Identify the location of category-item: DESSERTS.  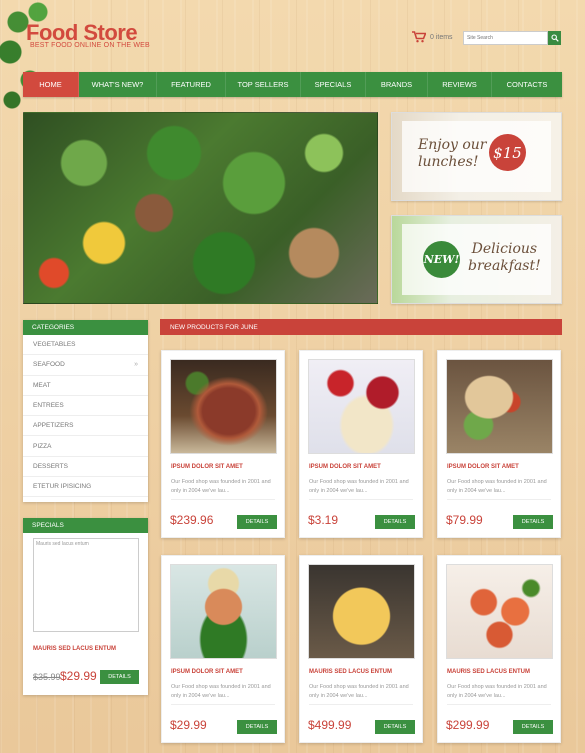
(85, 467).